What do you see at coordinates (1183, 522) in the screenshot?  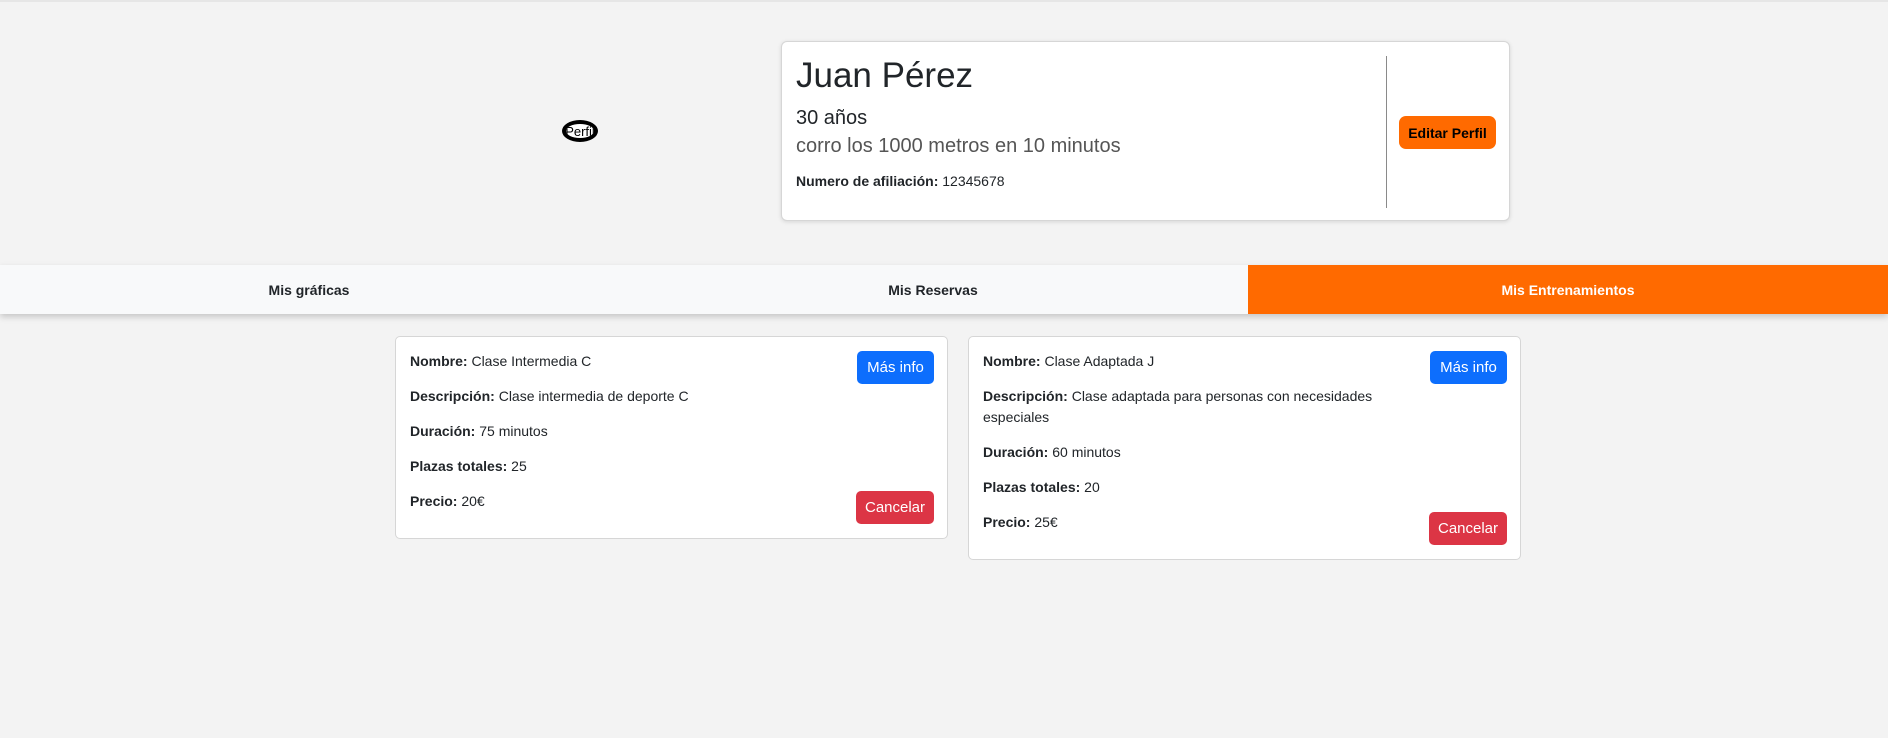 I see `class-price-field: Precio: 25€` at bounding box center [1183, 522].